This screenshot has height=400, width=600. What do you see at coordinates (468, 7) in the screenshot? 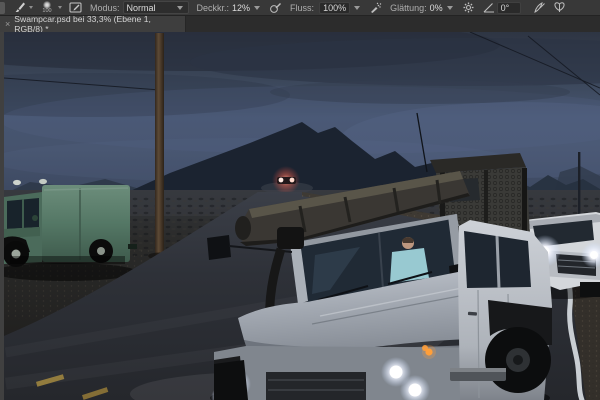
I see `smoothing-options-gear-icon` at bounding box center [468, 7].